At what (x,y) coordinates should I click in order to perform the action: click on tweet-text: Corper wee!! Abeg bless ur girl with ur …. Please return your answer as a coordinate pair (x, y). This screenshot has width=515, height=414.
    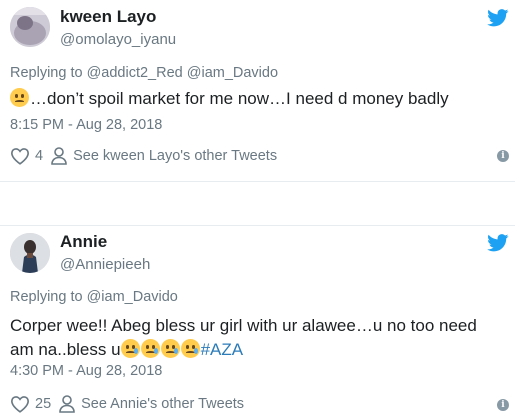
    Looking at the image, I should click on (243, 338).